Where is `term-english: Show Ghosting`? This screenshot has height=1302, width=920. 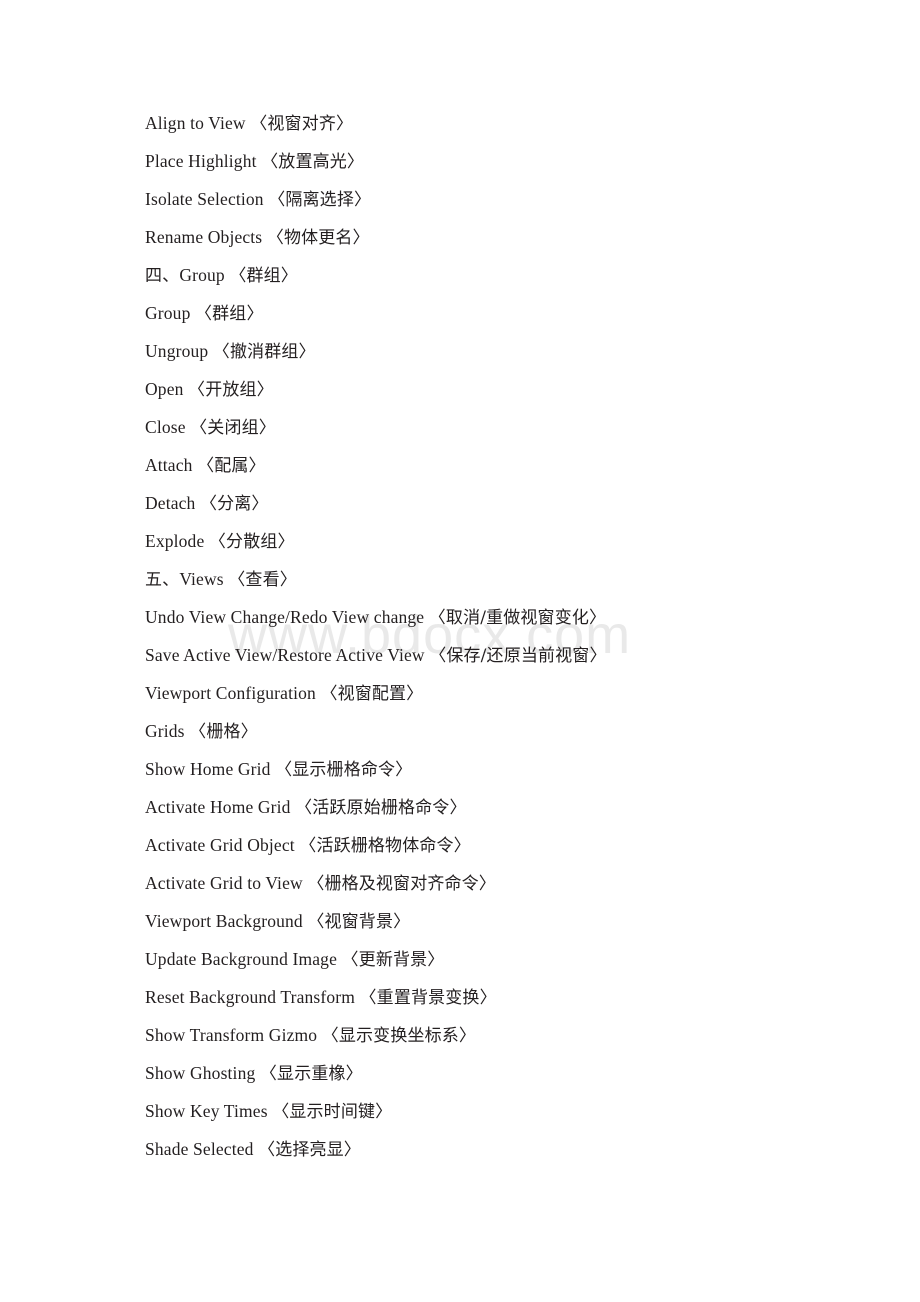
term-english: Show Ghosting is located at coordinates (200, 1073).